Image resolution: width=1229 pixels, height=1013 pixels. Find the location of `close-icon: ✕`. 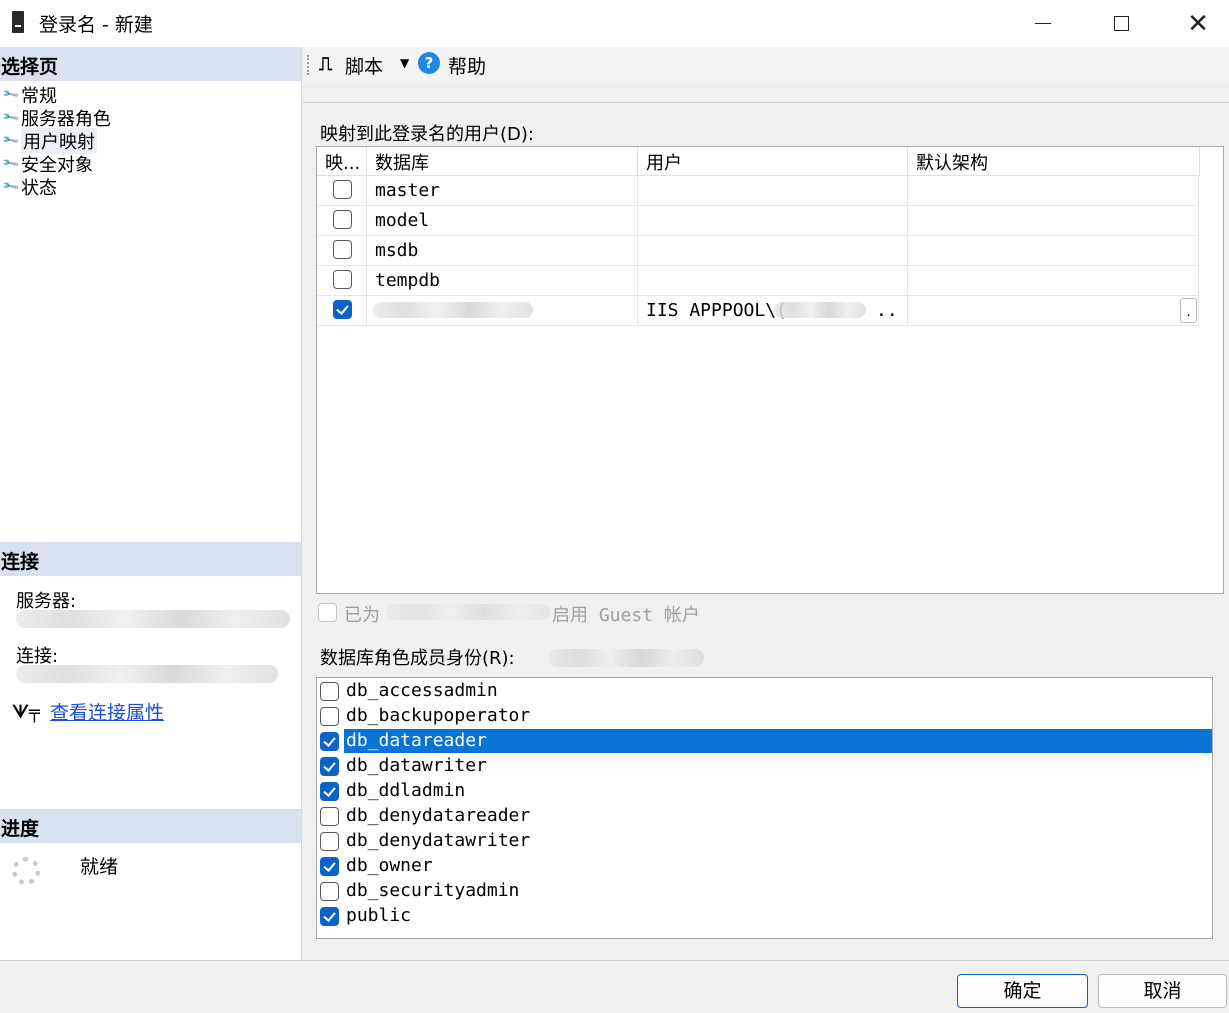

close-icon: ✕ is located at coordinates (1198, 23).